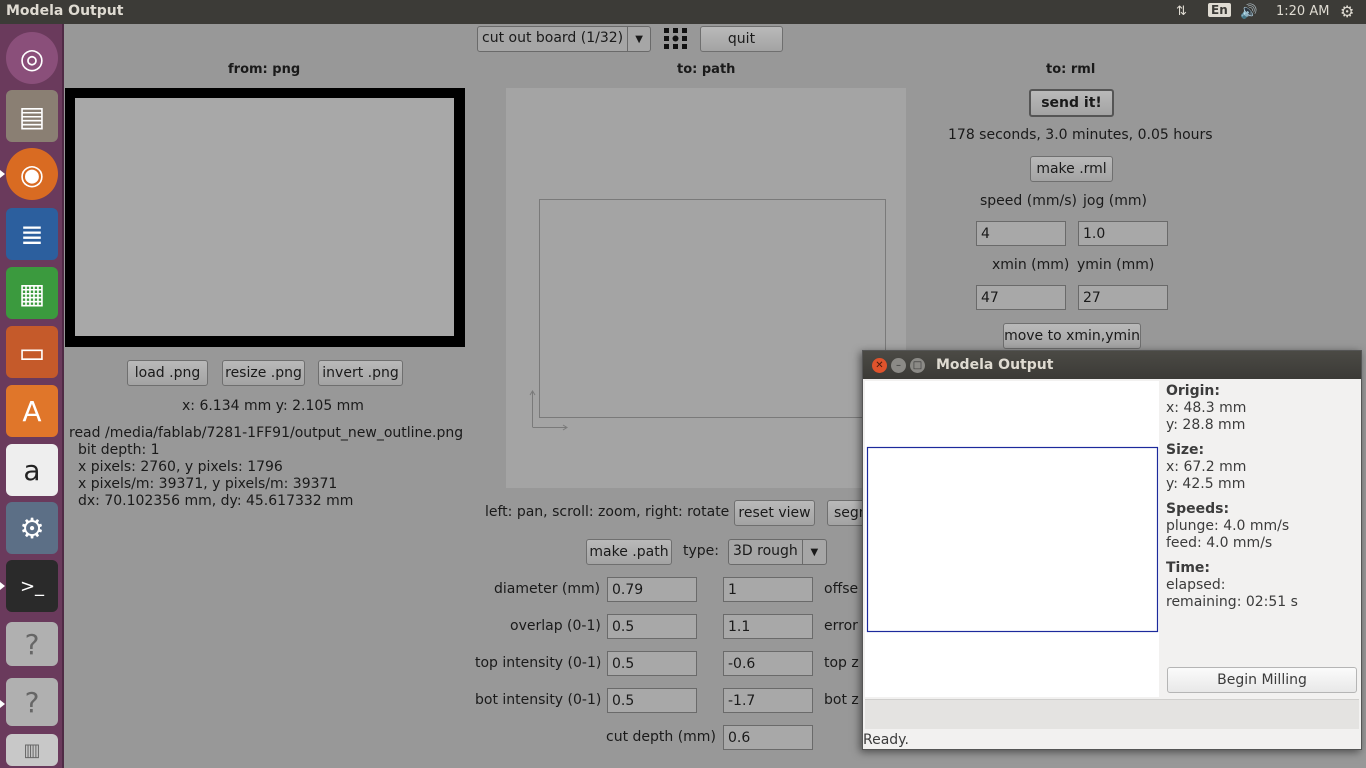  I want to click on plunge-speed: plunge: 4.0 mm/s, so click(1228, 526).